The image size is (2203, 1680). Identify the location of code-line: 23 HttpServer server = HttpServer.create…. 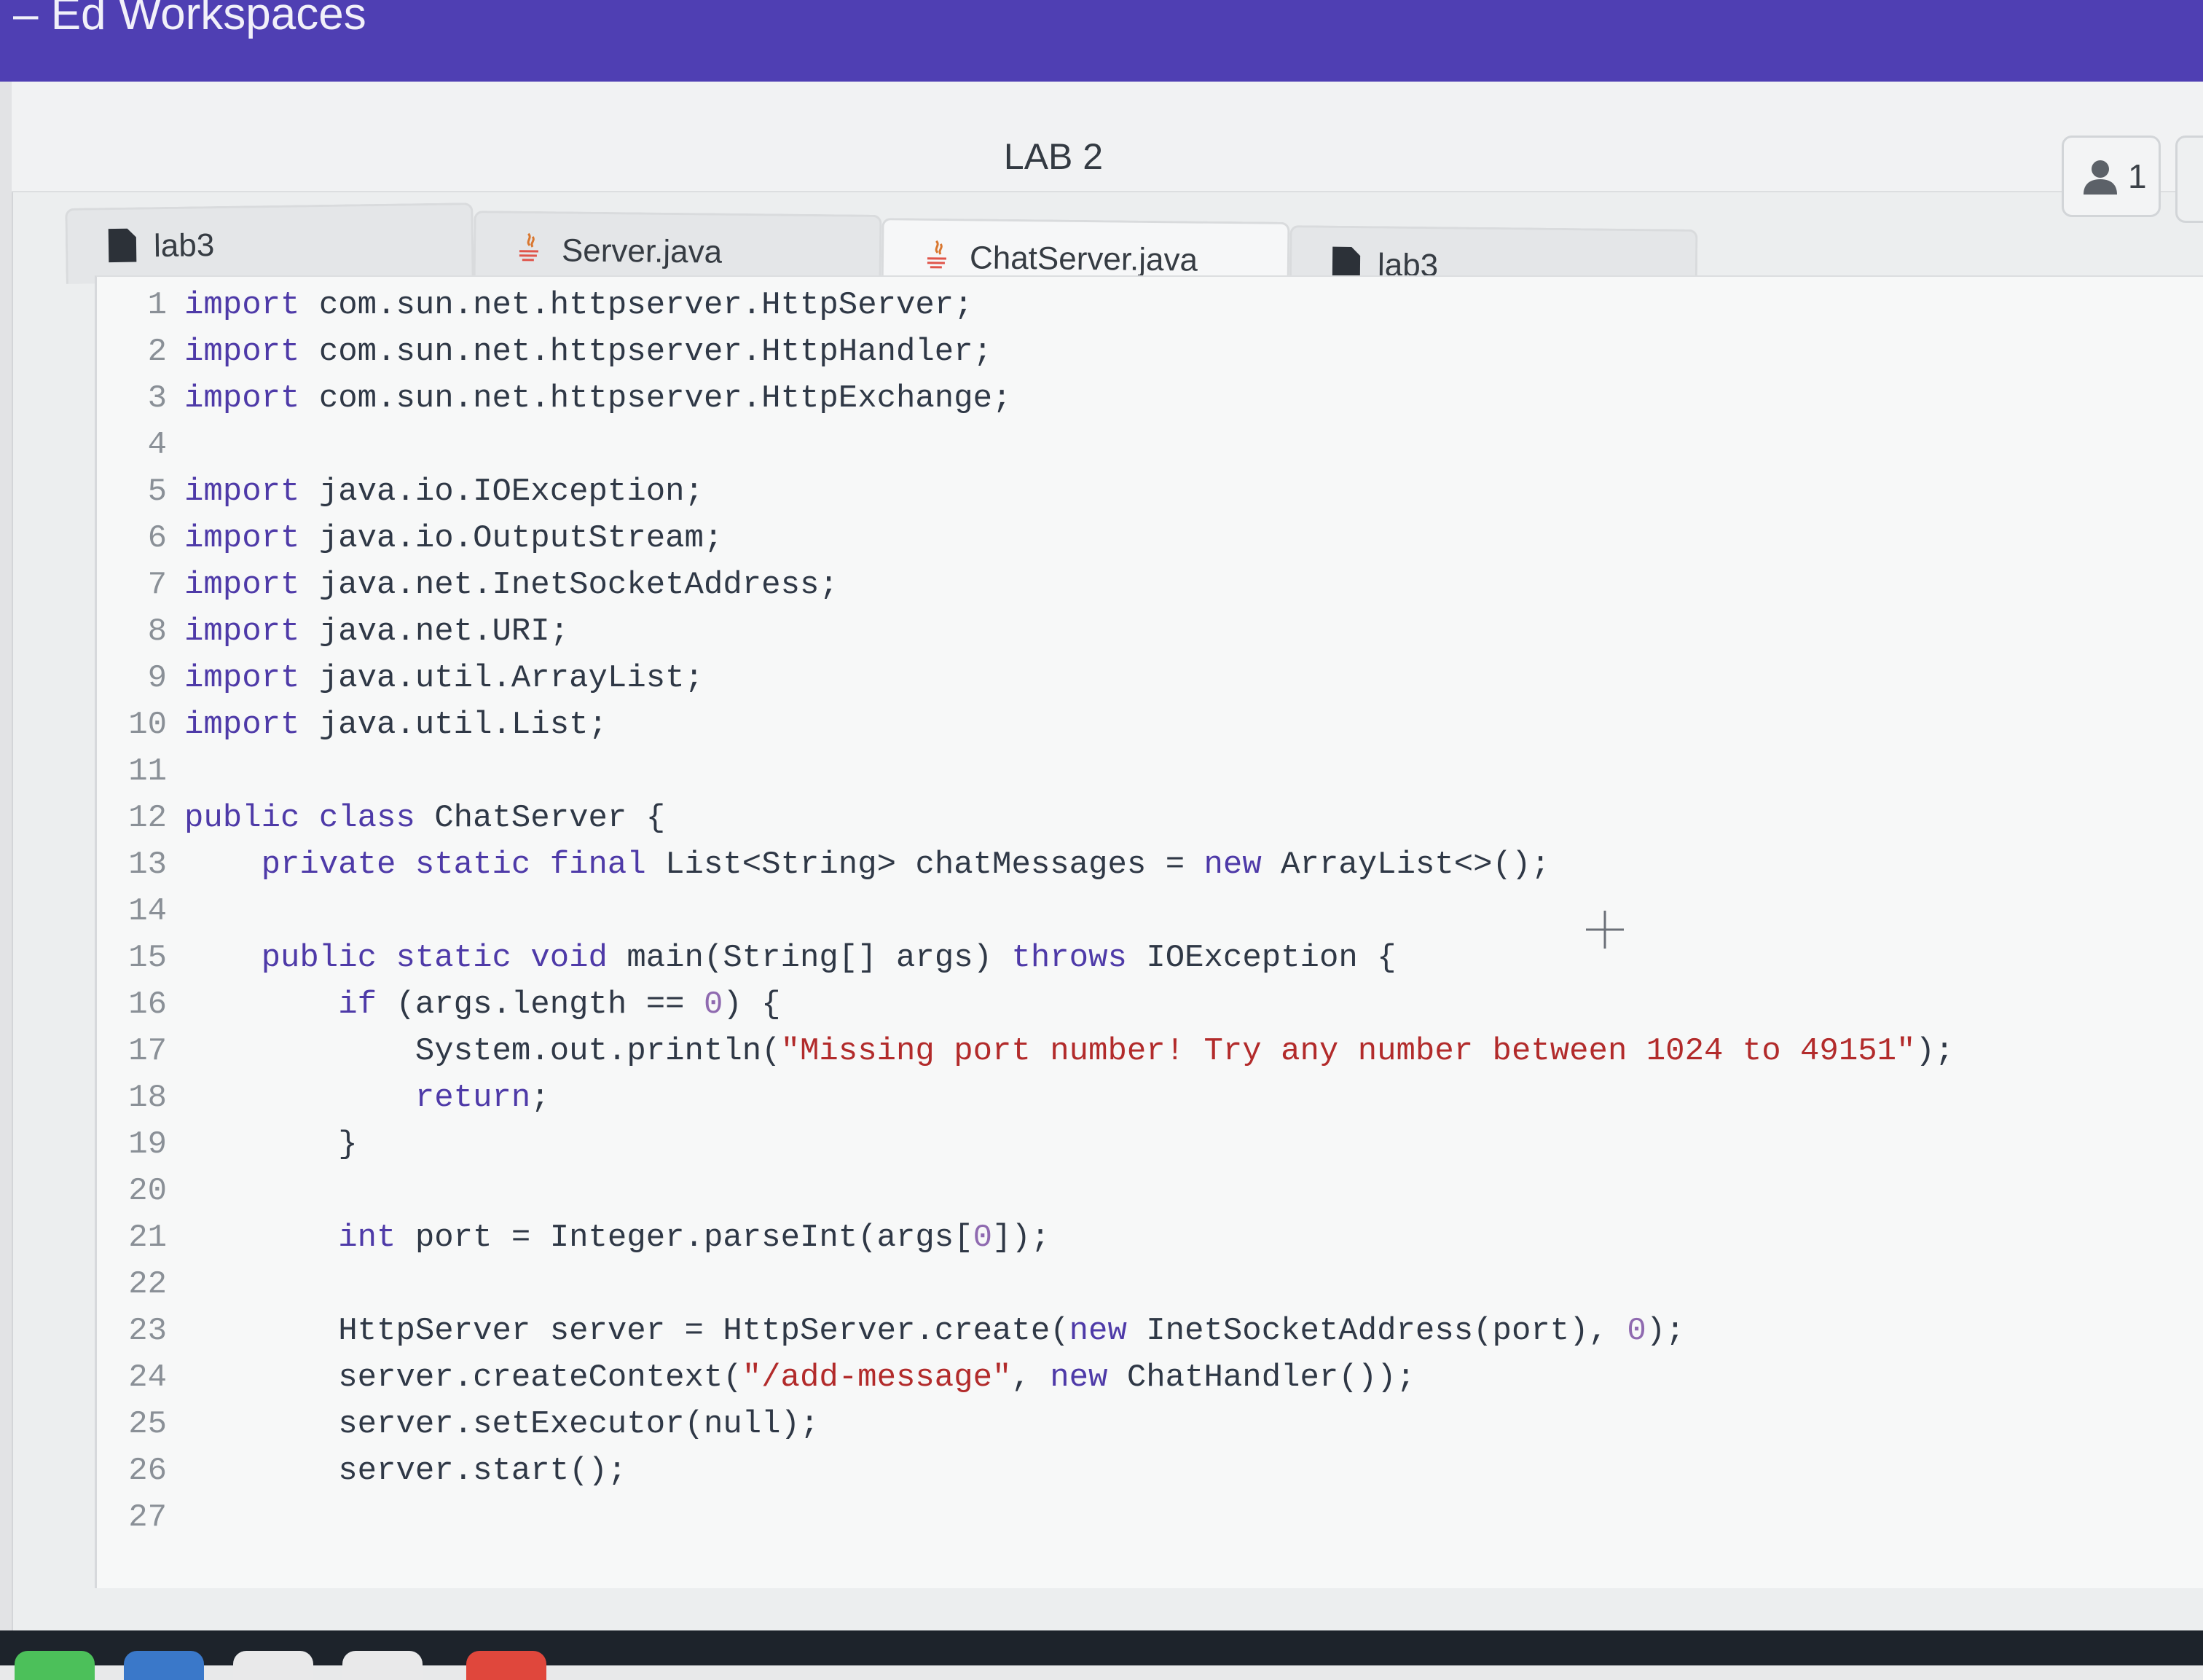
(1150, 1331).